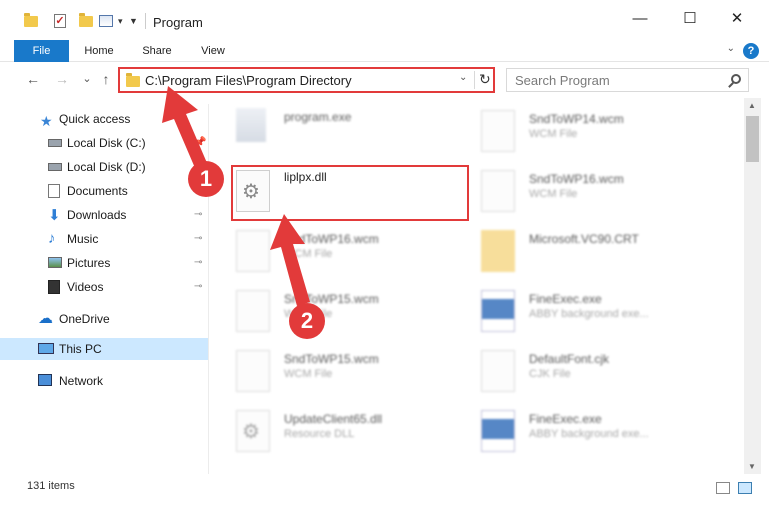  I want to click on list-item: DefaultFont.cjk CJK File, so click(577, 370).